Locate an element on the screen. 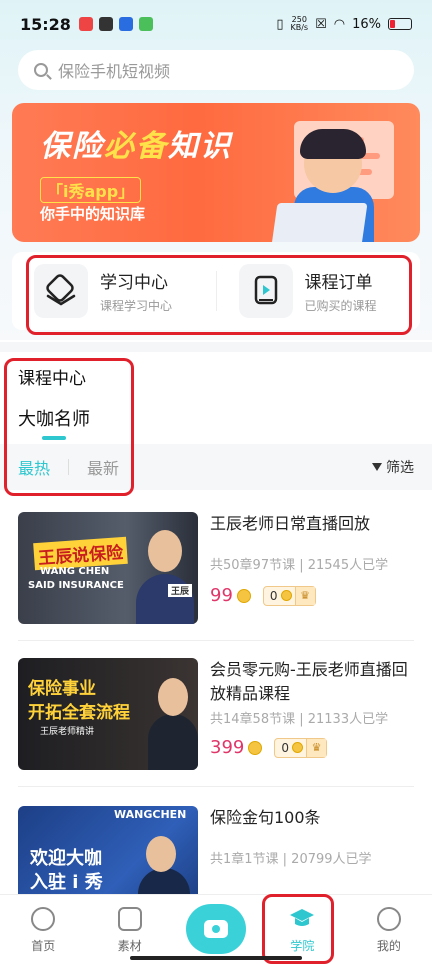 The height and width of the screenshot is (964, 432). course-orders-entry: 课程订单 已购买的课程 is located at coordinates (319, 291).